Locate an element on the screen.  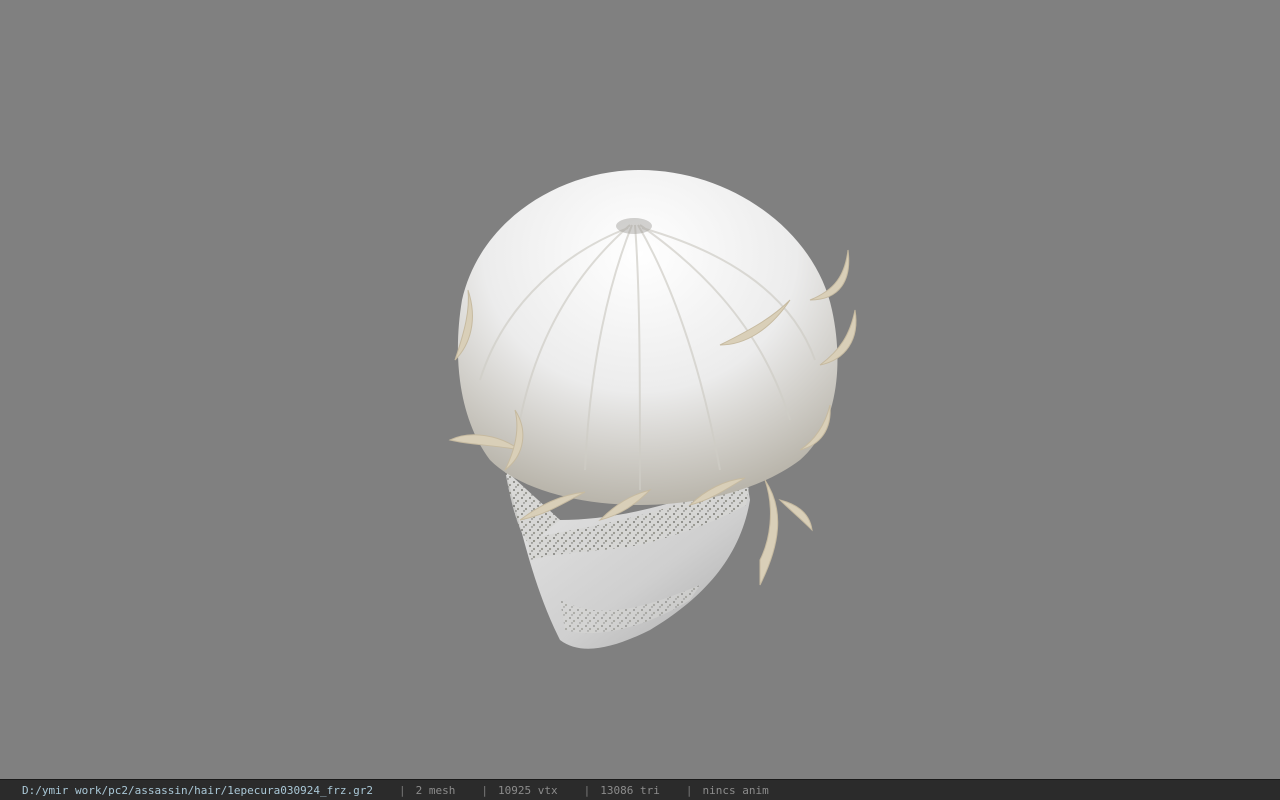
animation-status: nincs anim is located at coordinates (735, 790).